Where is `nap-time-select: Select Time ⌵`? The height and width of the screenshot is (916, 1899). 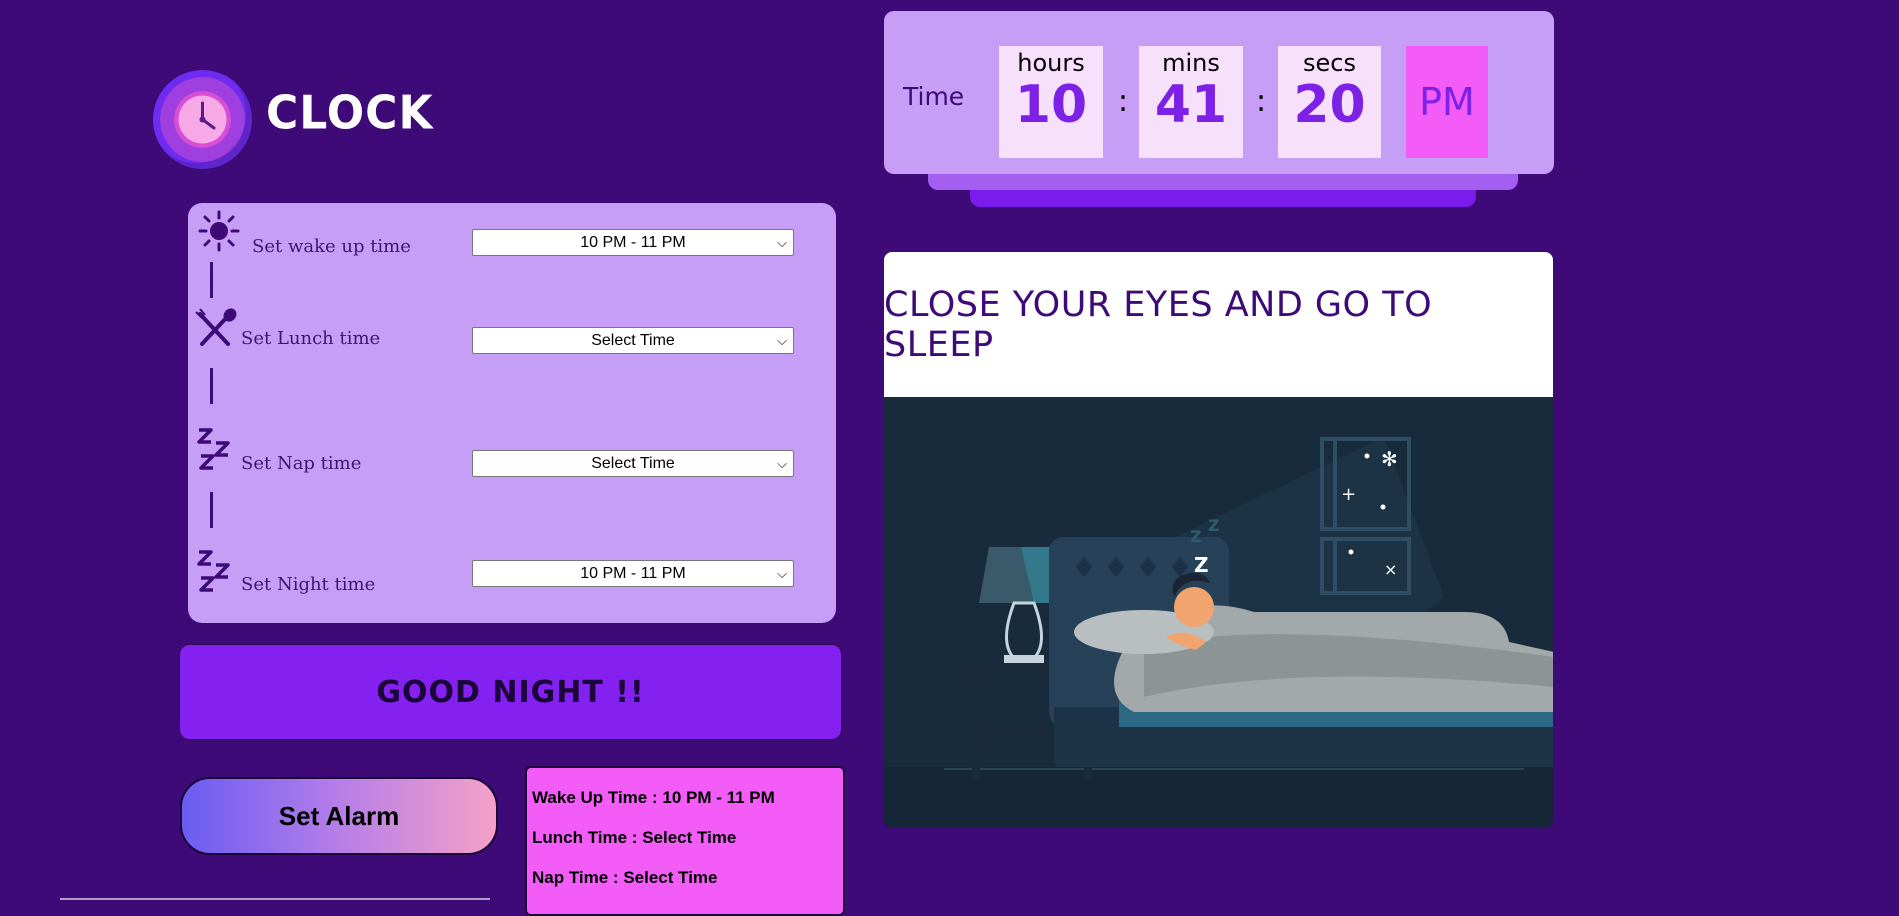
nap-time-select: Select Time ⌵ is located at coordinates (633, 463).